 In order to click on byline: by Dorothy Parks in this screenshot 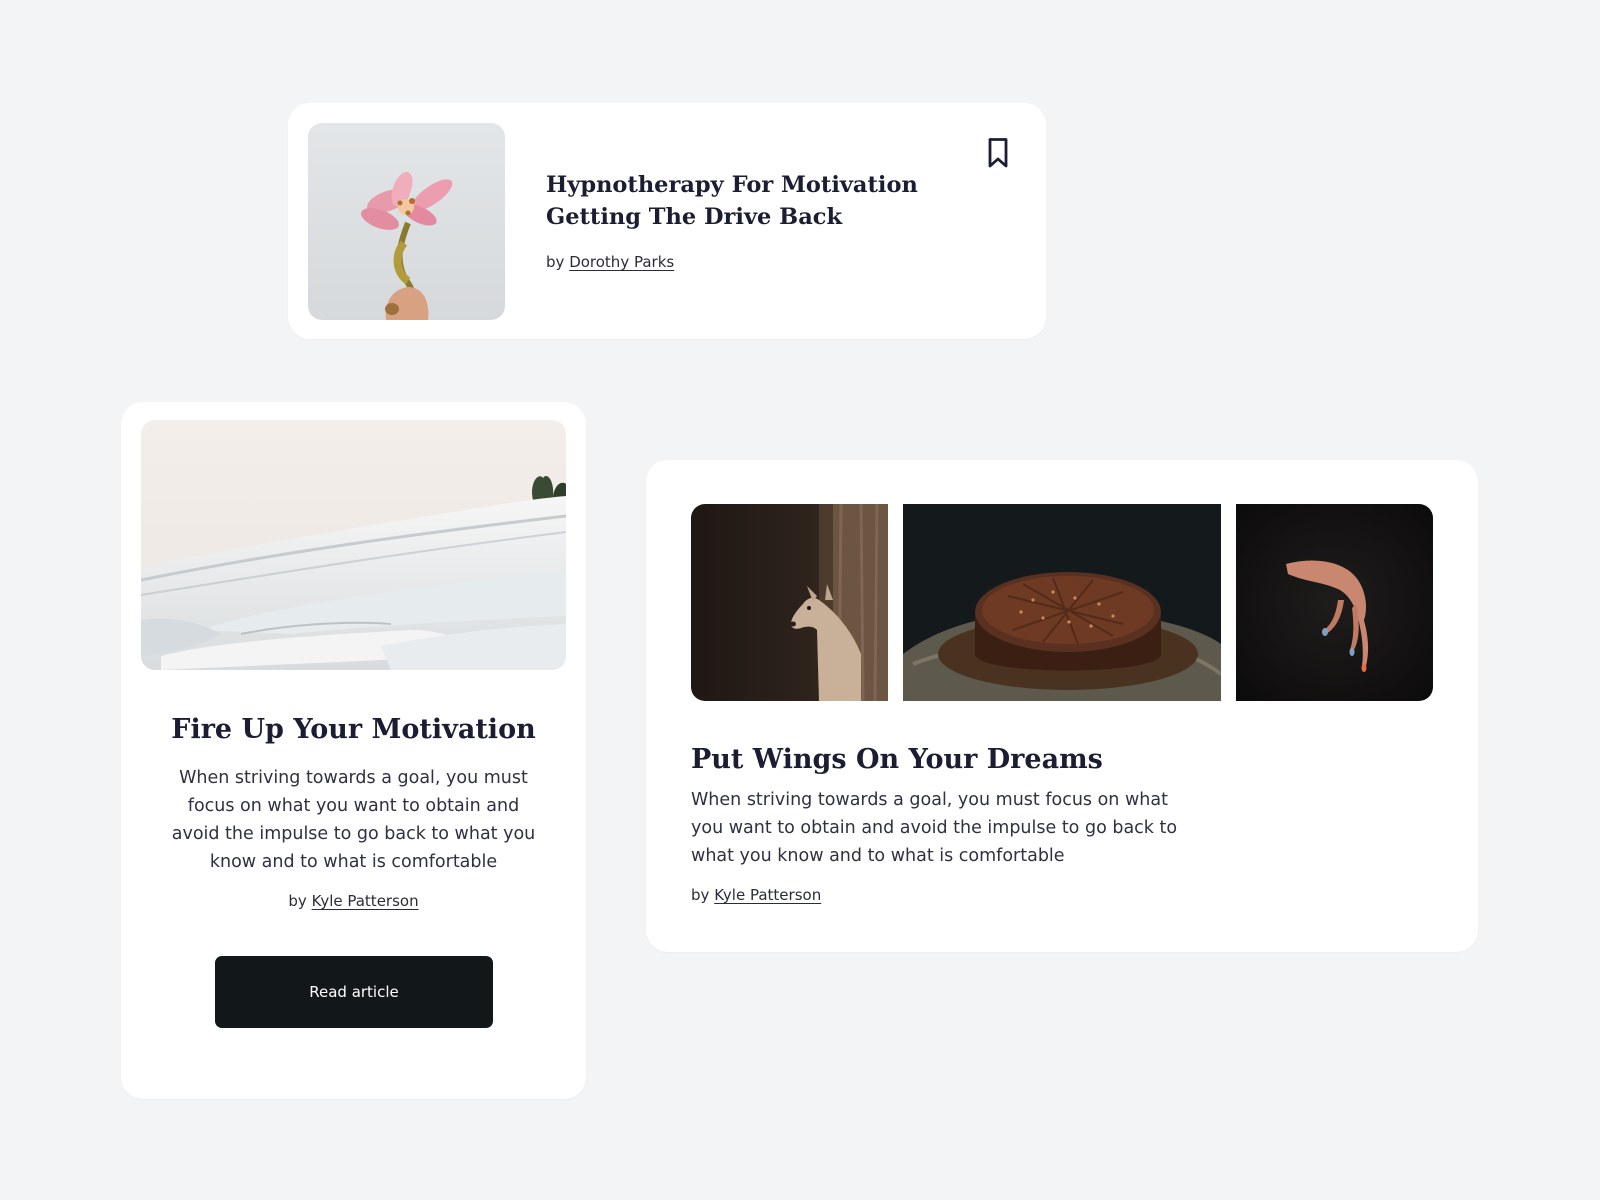, I will do `click(610, 262)`.